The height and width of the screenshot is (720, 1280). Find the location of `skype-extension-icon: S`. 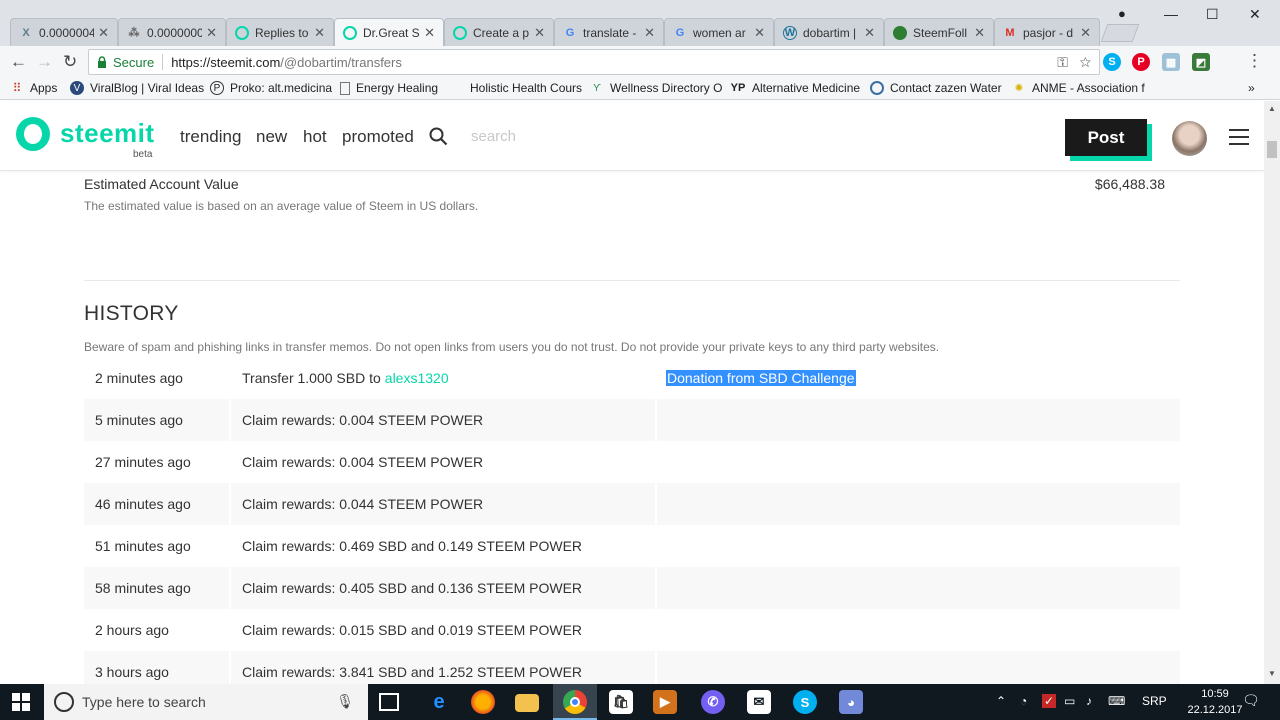

skype-extension-icon: S is located at coordinates (1112, 62).